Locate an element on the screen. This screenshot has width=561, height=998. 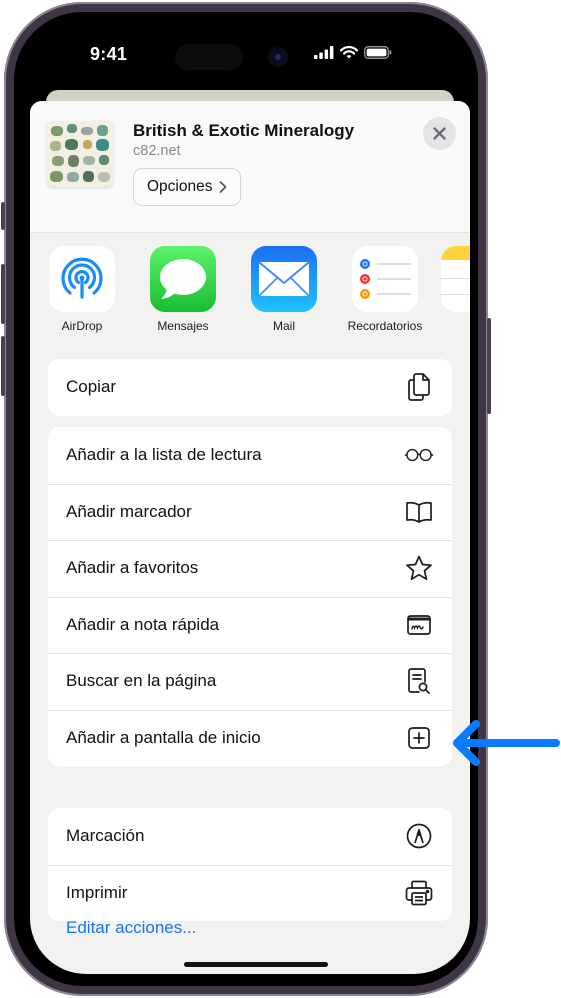
printer-icon is located at coordinates (419, 893).